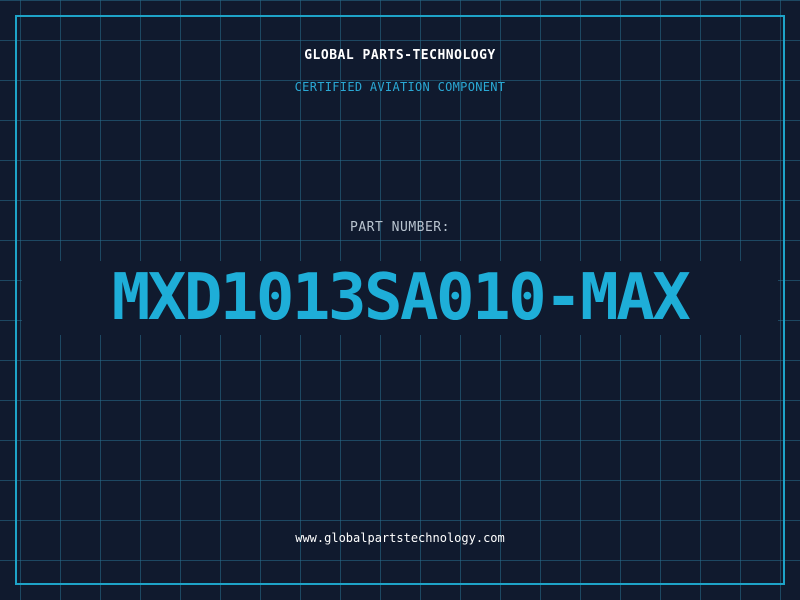  I want to click on part-number-value: MXD1013SA010-MAX, so click(401, 298).